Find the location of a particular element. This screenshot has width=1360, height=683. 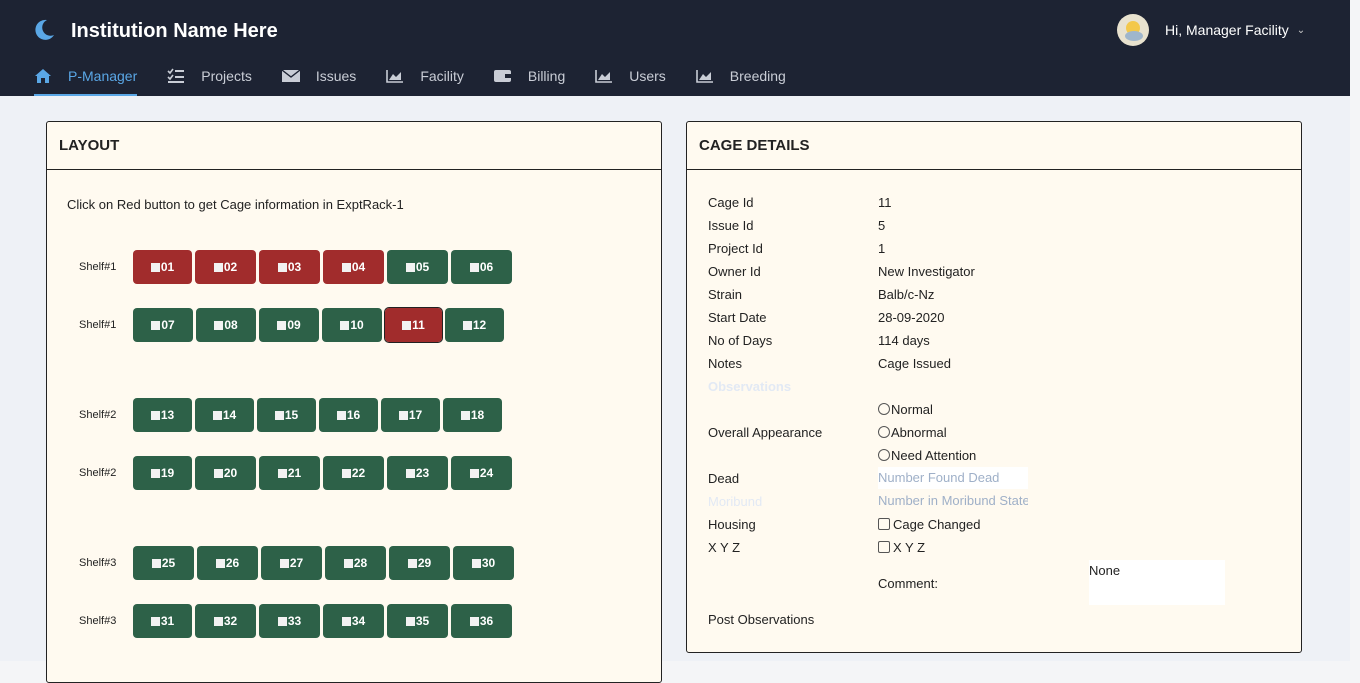

cage-button-03: 03 is located at coordinates (289, 267).